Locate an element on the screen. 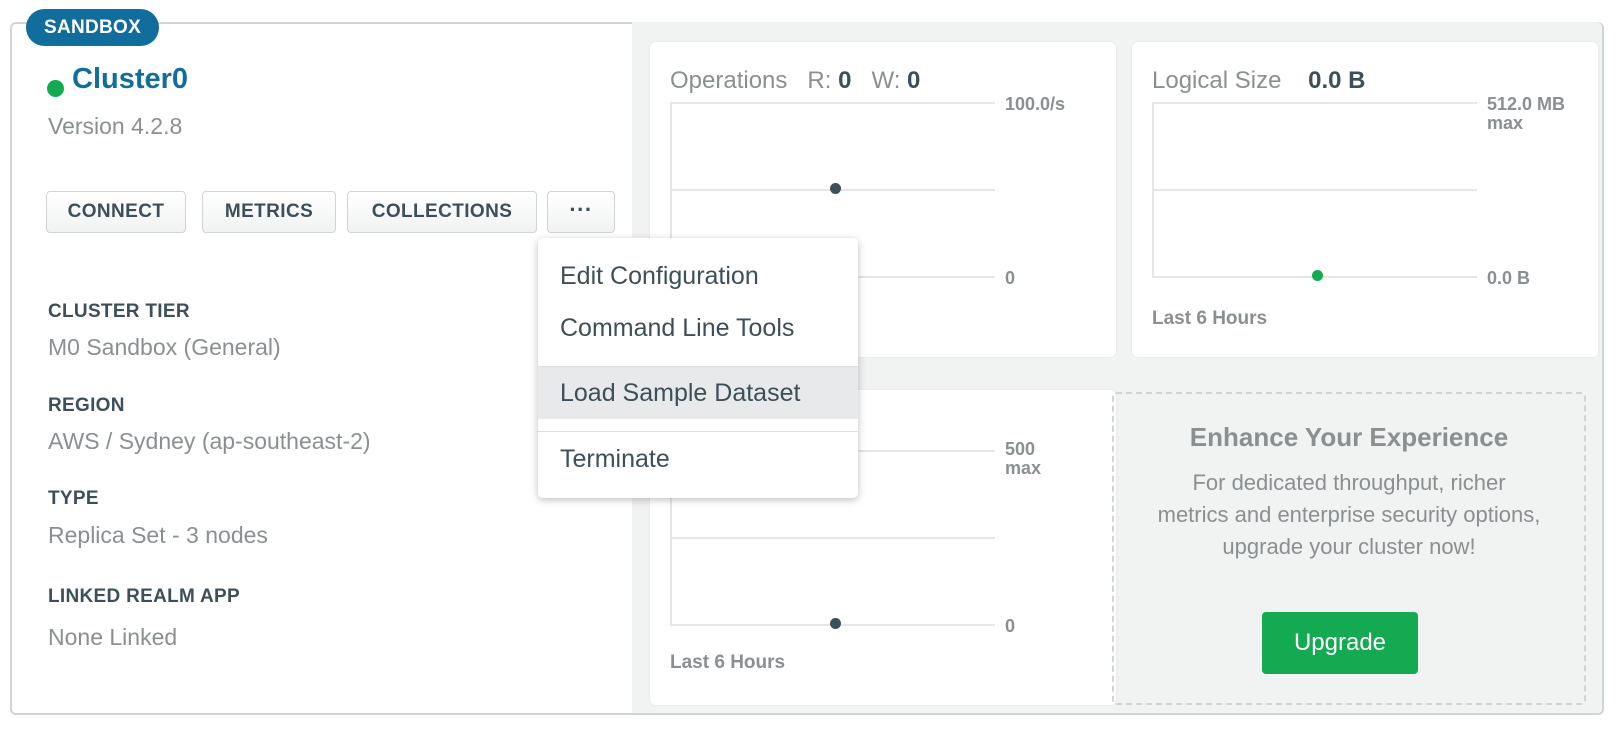 The width and height of the screenshot is (1619, 730). connections-min-label: 0 is located at coordinates (1010, 626).